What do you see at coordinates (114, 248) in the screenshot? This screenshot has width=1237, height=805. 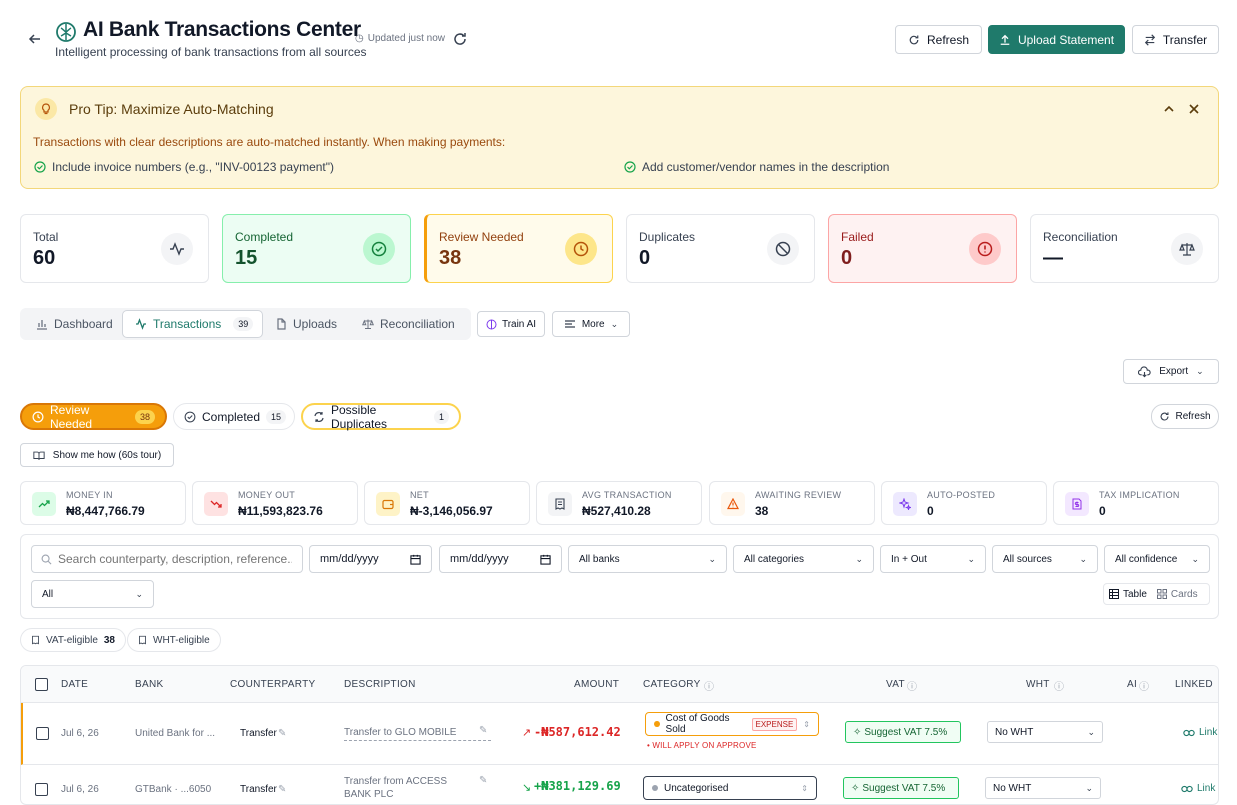 I see `summary-card-total: Total 60` at bounding box center [114, 248].